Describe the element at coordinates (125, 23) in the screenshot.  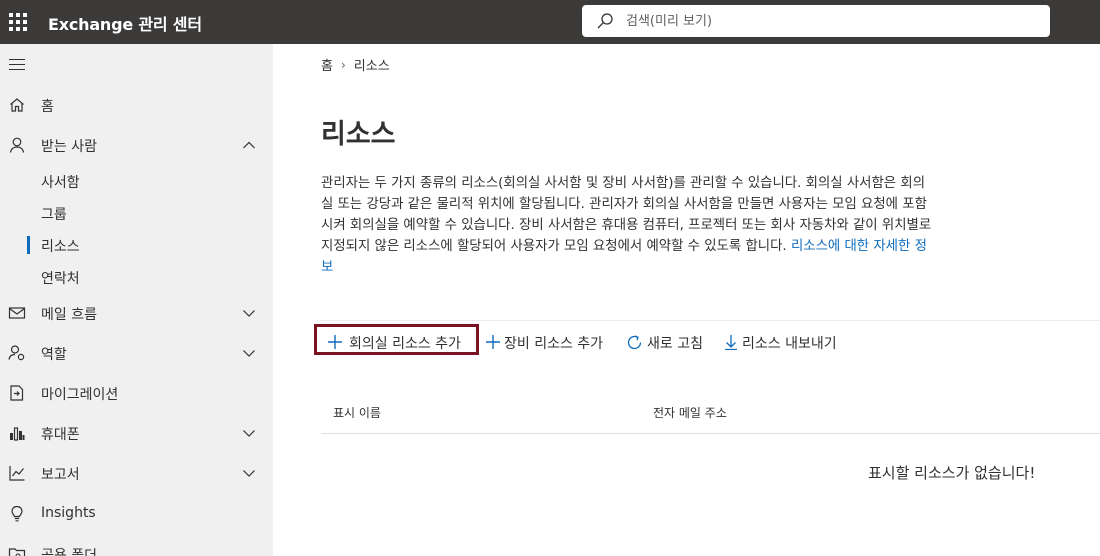
I see `app-title: Exchange 관리 센터` at that location.